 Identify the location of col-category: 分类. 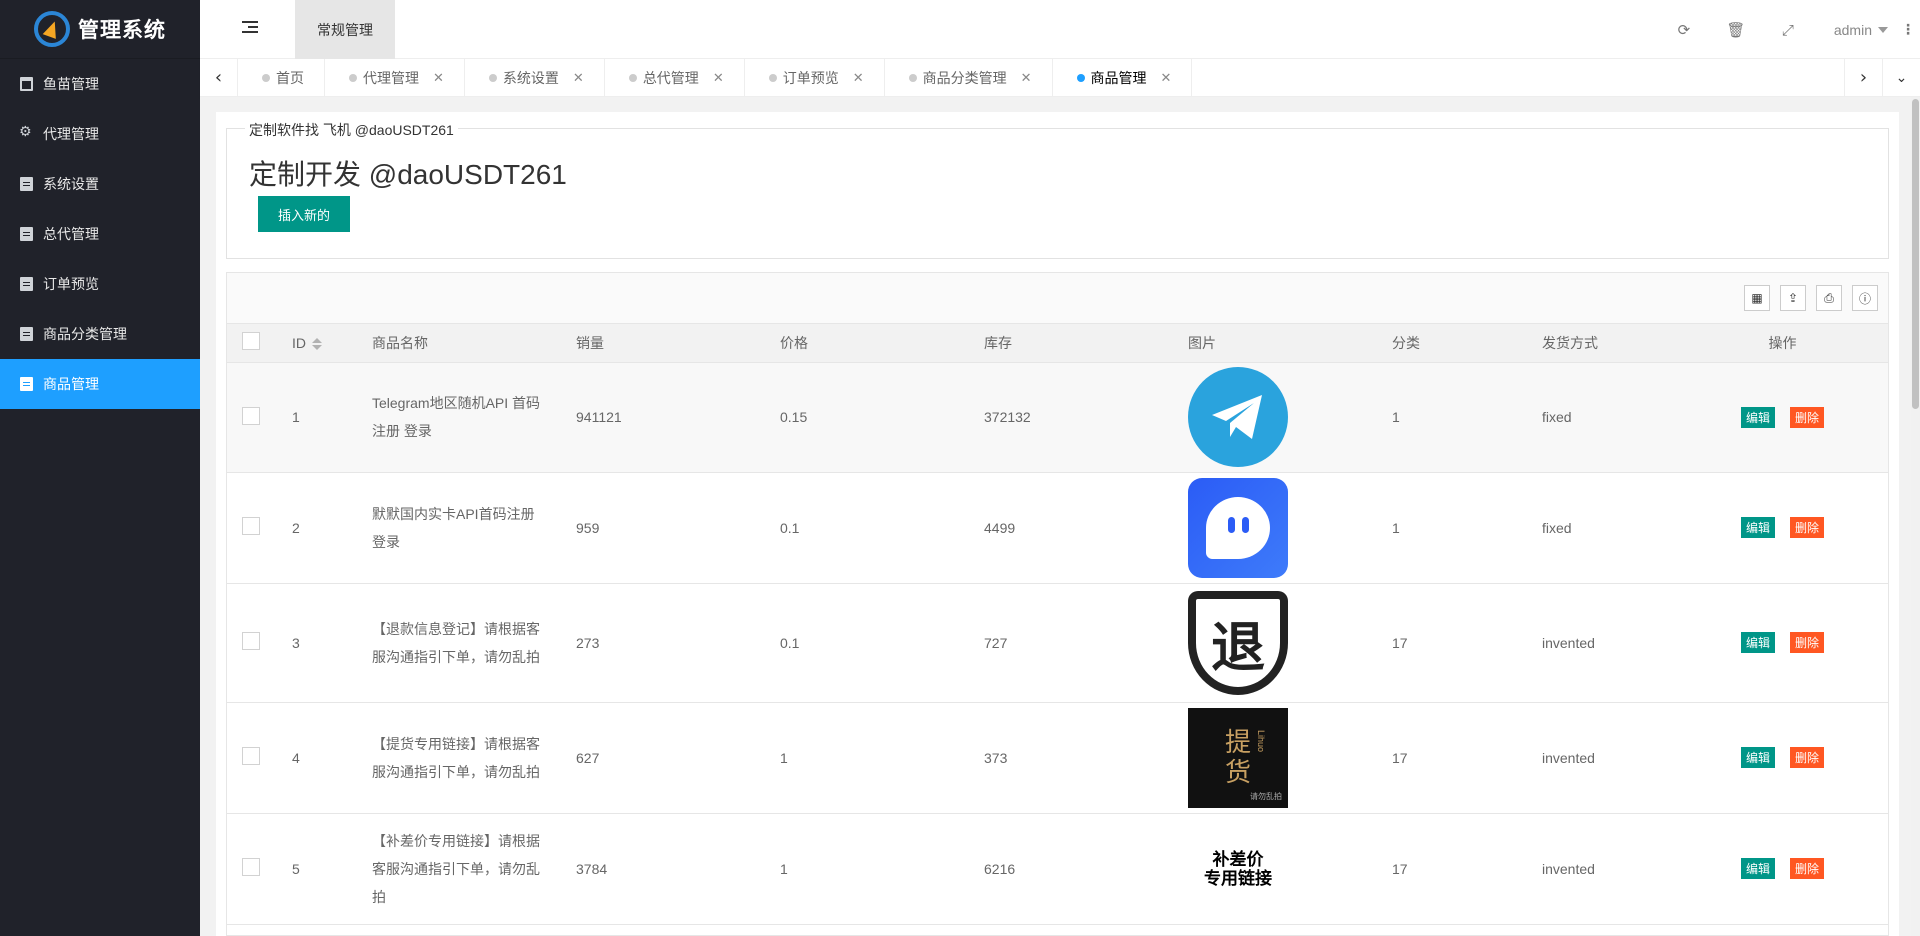
(1452, 343).